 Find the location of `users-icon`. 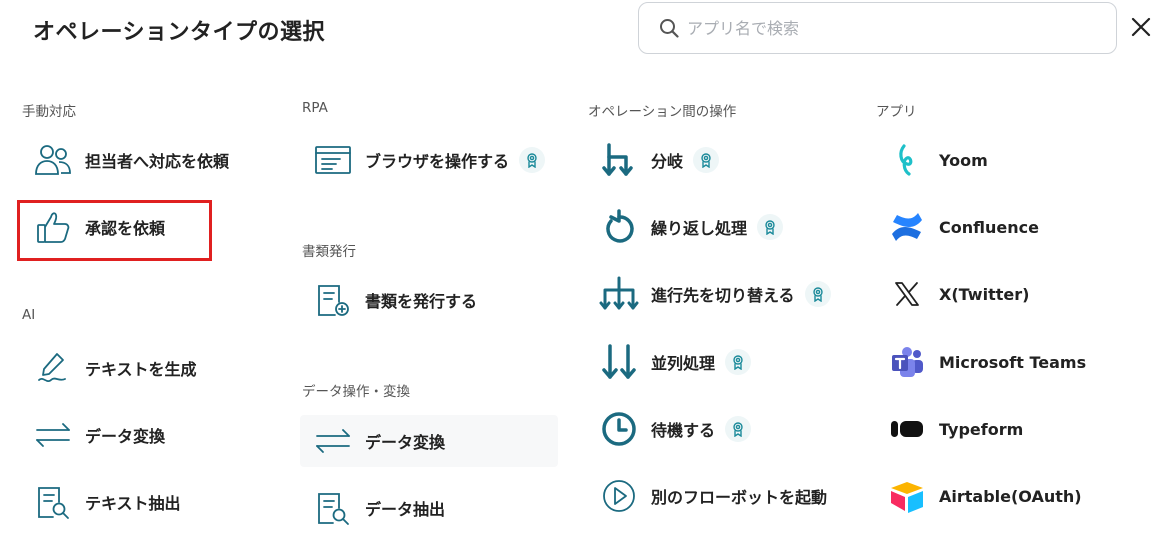

users-icon is located at coordinates (53, 160).